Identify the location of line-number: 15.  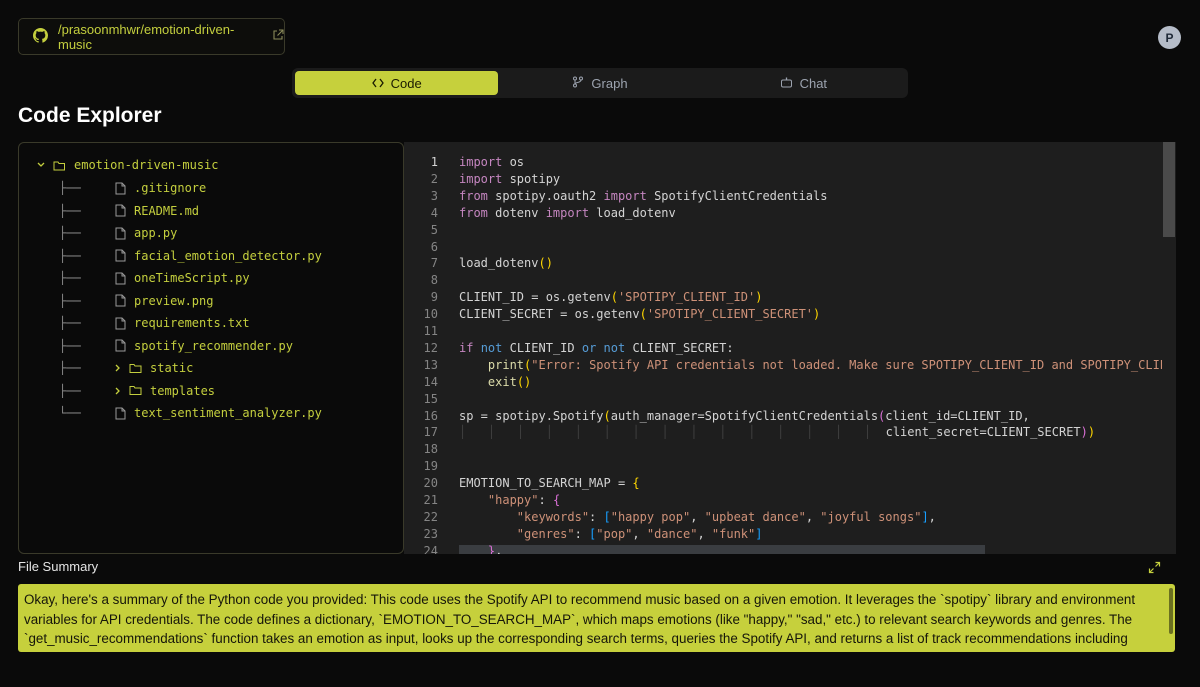
(430, 398).